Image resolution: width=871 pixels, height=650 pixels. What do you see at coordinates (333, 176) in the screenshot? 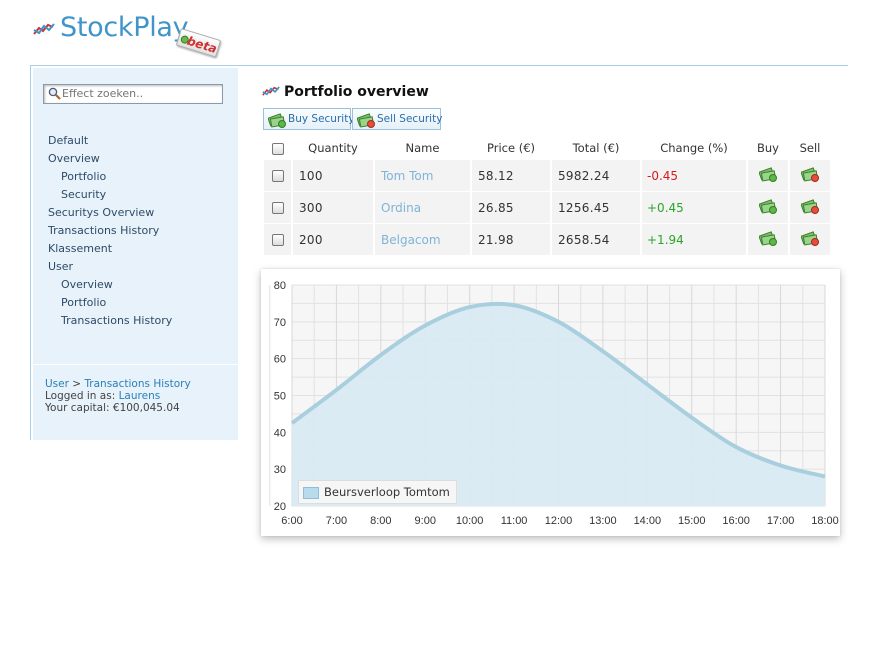
I see `quantity-cell: 100` at bounding box center [333, 176].